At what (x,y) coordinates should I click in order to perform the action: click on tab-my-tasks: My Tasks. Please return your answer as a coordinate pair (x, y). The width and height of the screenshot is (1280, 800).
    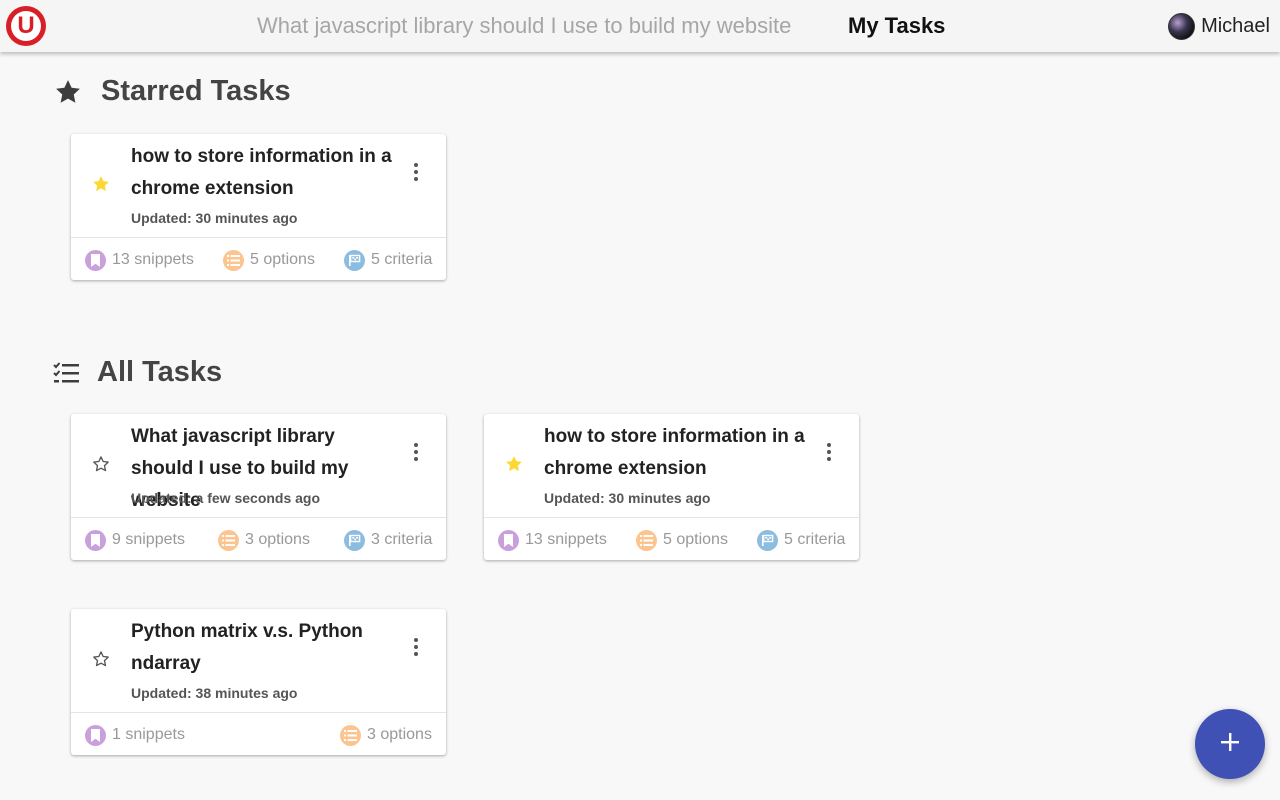
    Looking at the image, I should click on (896, 26).